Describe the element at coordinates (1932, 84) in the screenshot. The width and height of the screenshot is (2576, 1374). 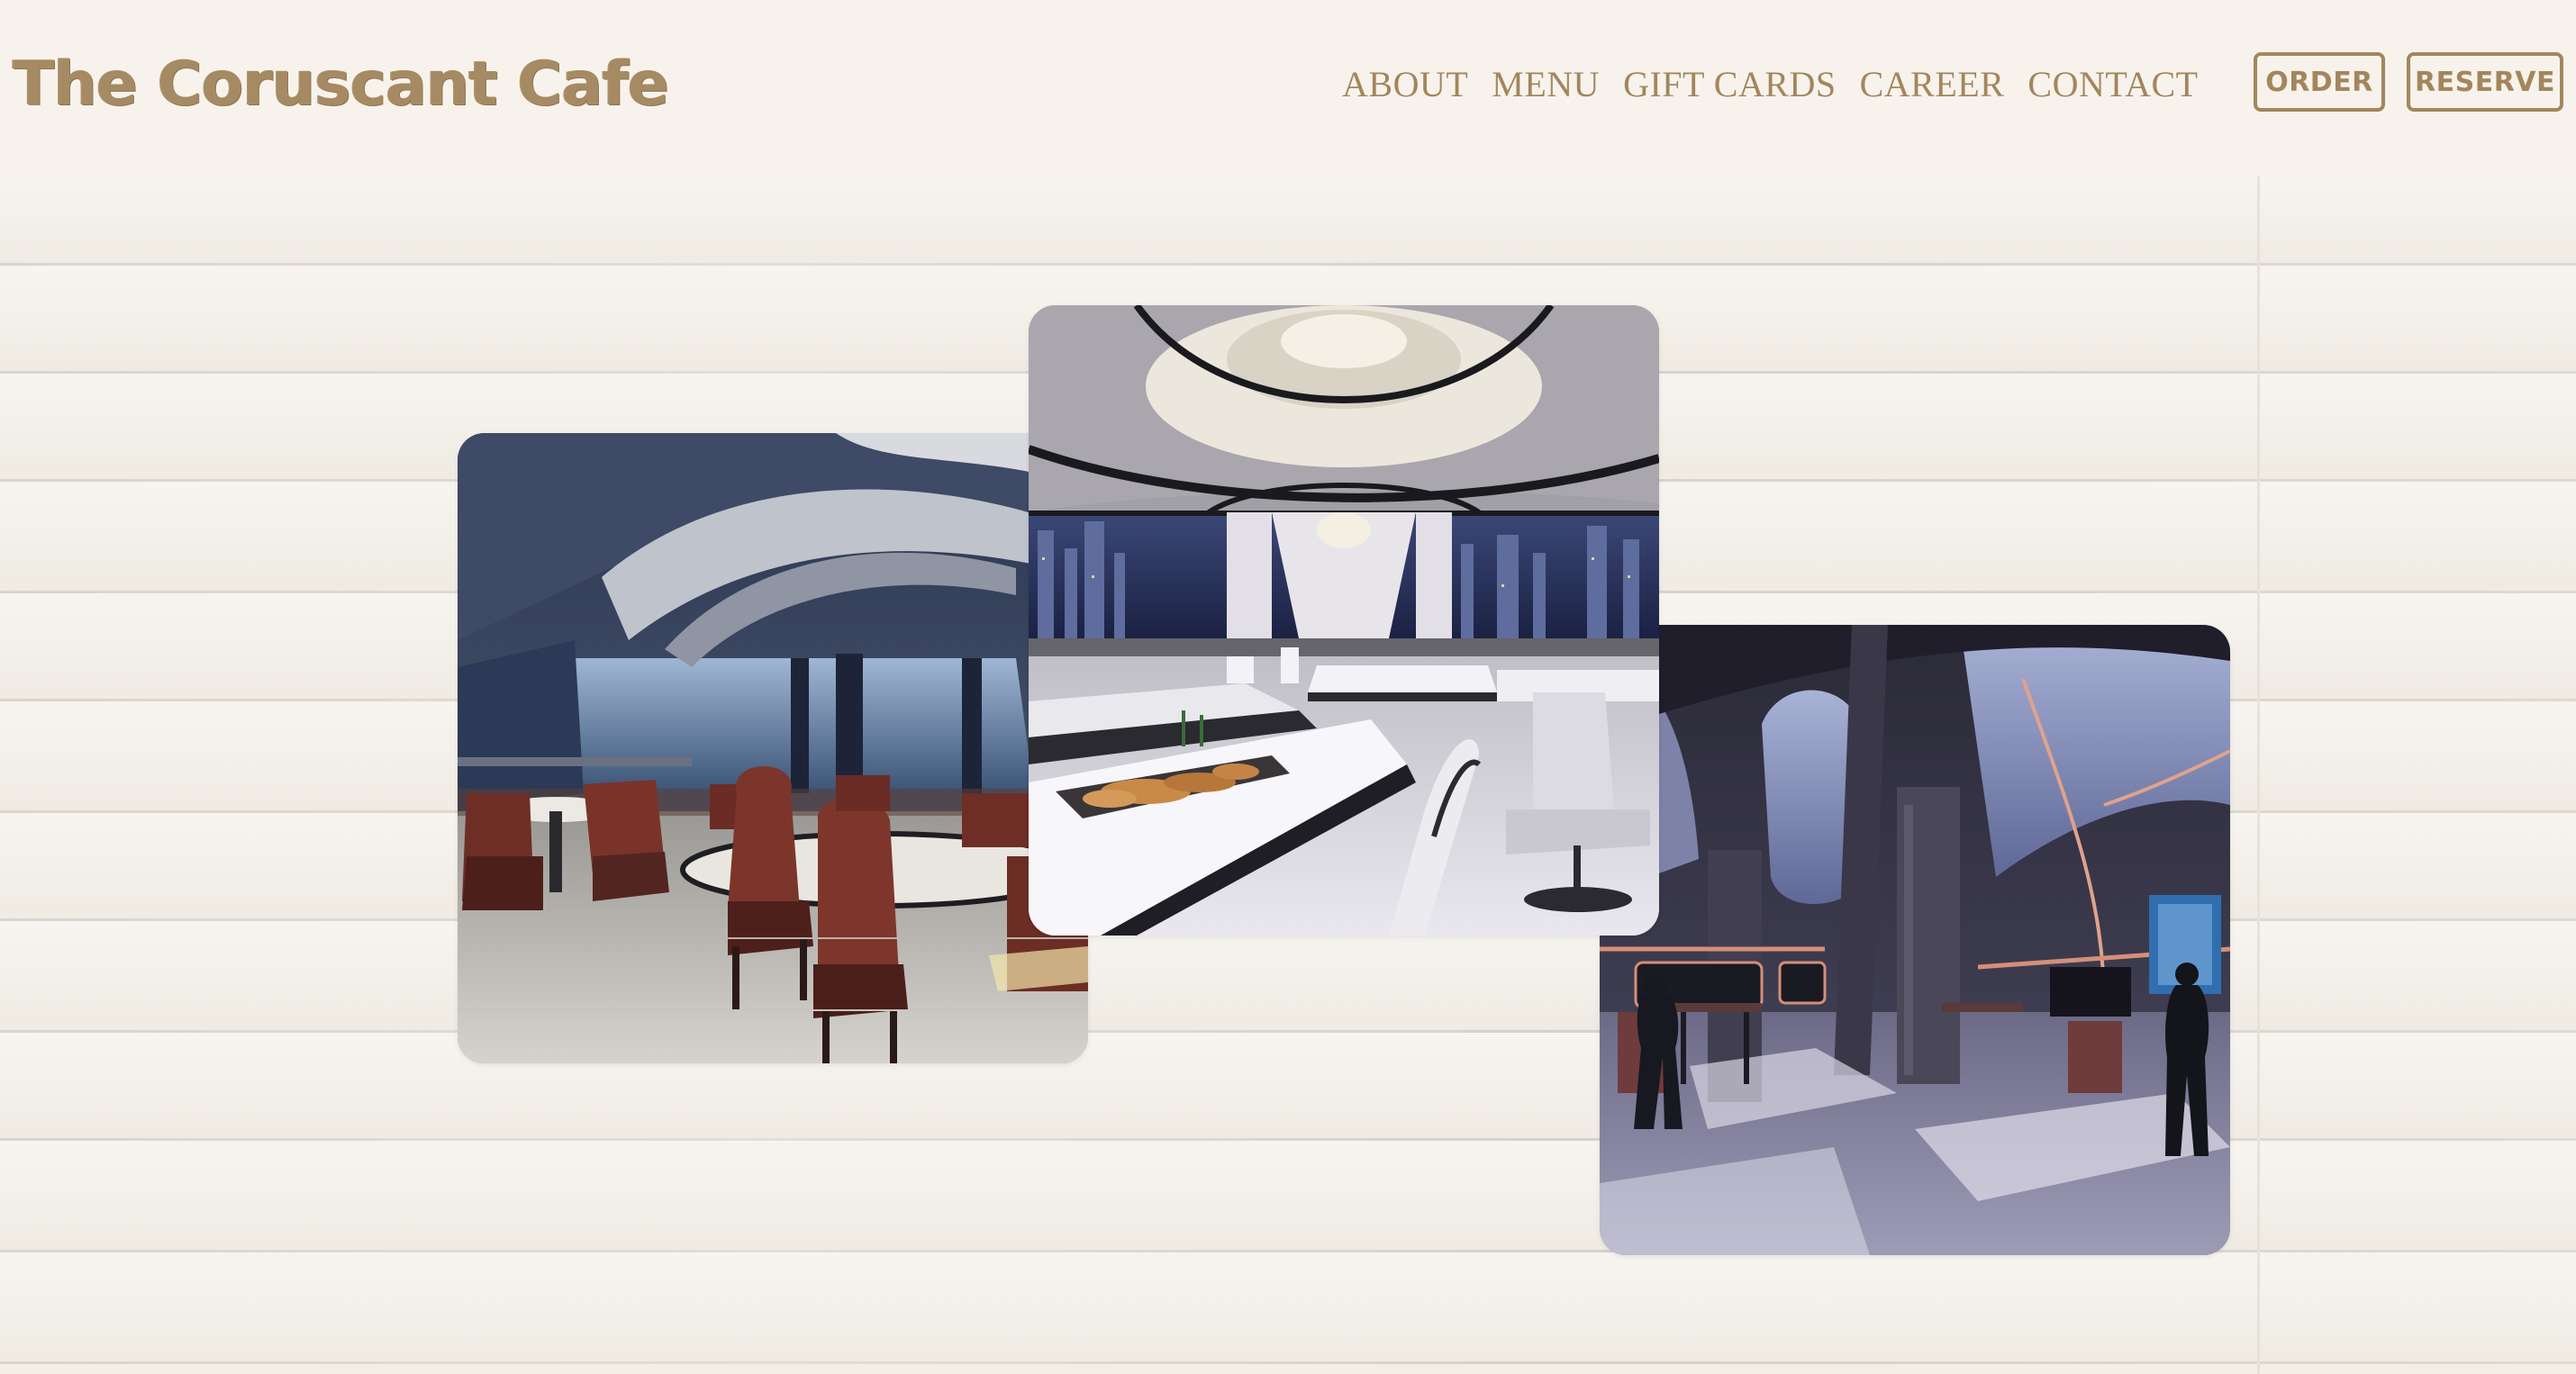
I see `nav-link-career: CAREER` at that location.